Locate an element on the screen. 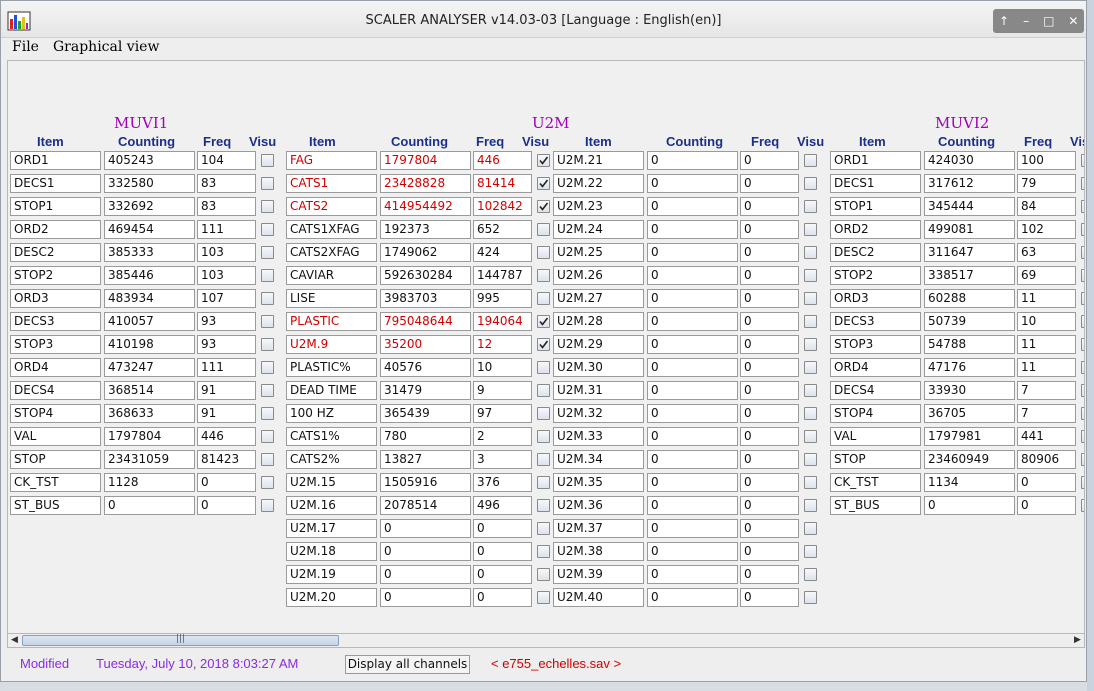 The width and height of the screenshot is (1094, 691). counting-field: 23431059 is located at coordinates (149, 459).